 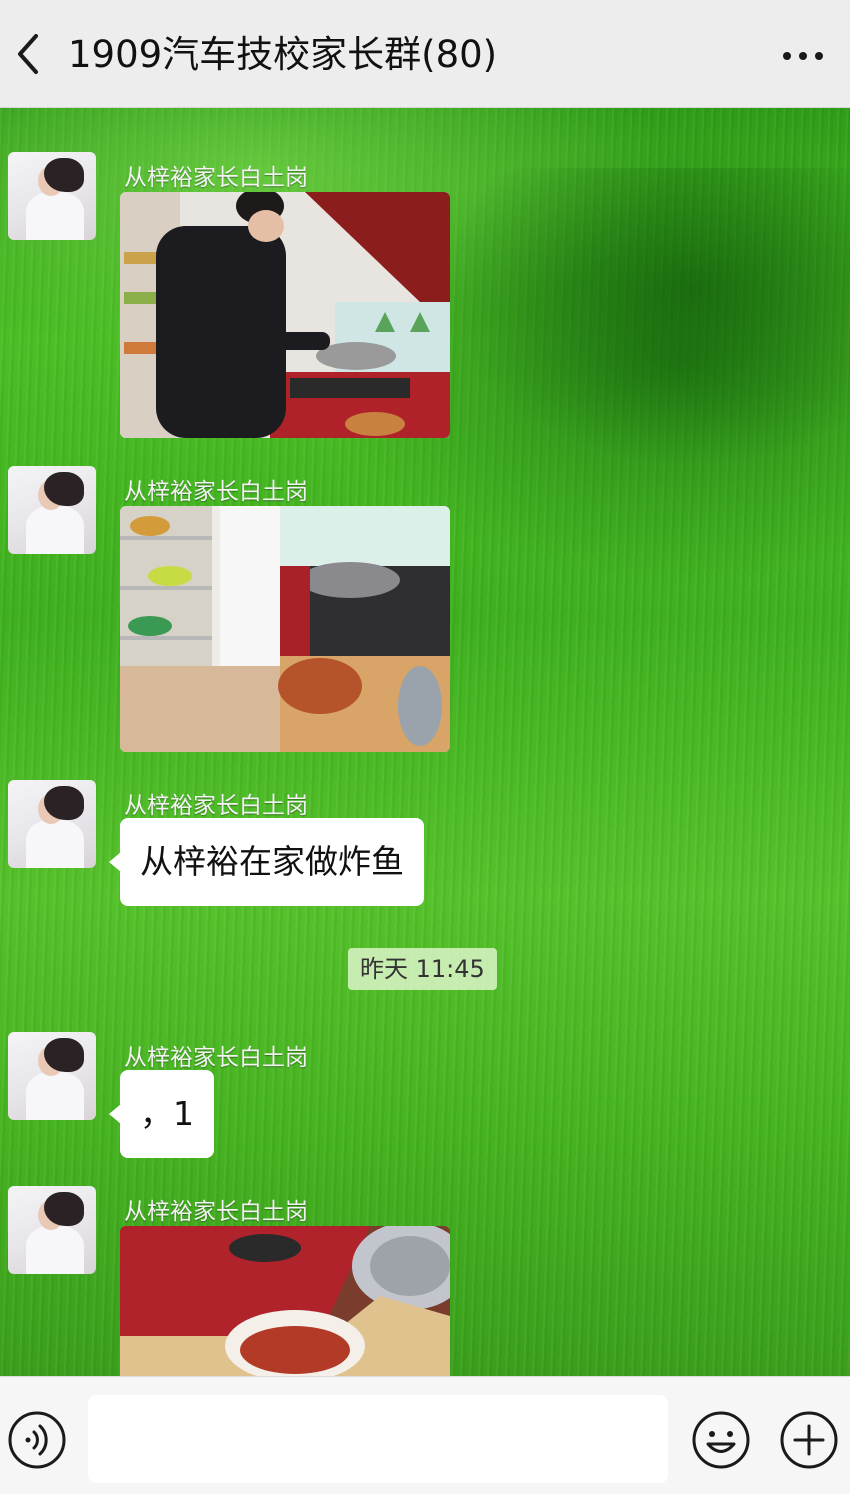 I want to click on chat-title: 1909汽车技校家长群(80), so click(x=283, y=54).